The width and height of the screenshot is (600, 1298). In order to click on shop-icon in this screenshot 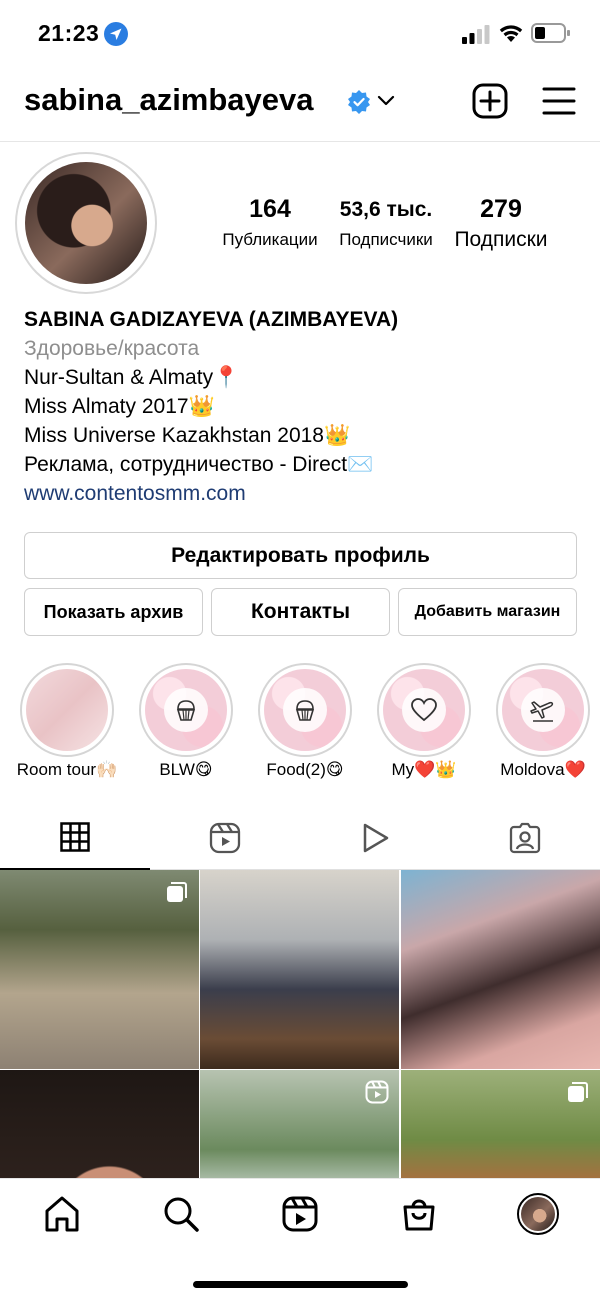, I will do `click(419, 1214)`.